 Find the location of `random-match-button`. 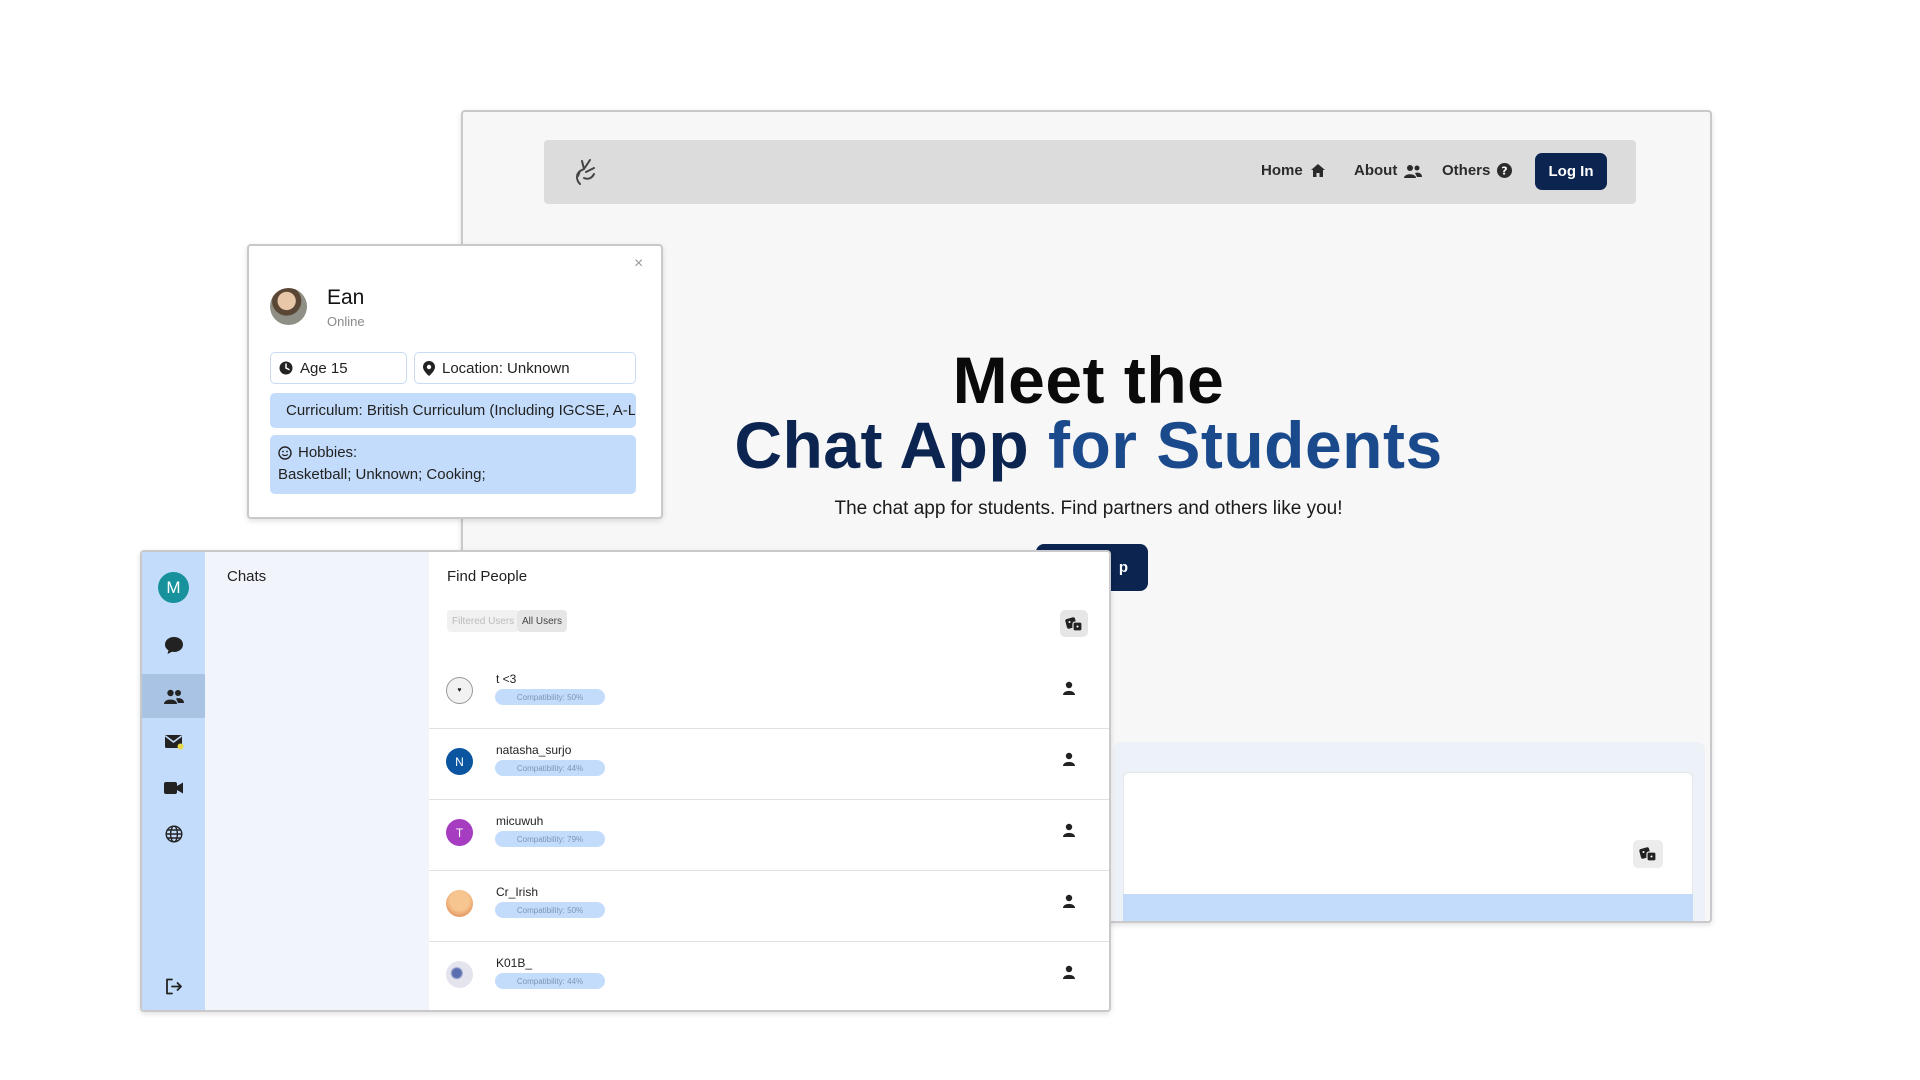

random-match-button is located at coordinates (1074, 623).